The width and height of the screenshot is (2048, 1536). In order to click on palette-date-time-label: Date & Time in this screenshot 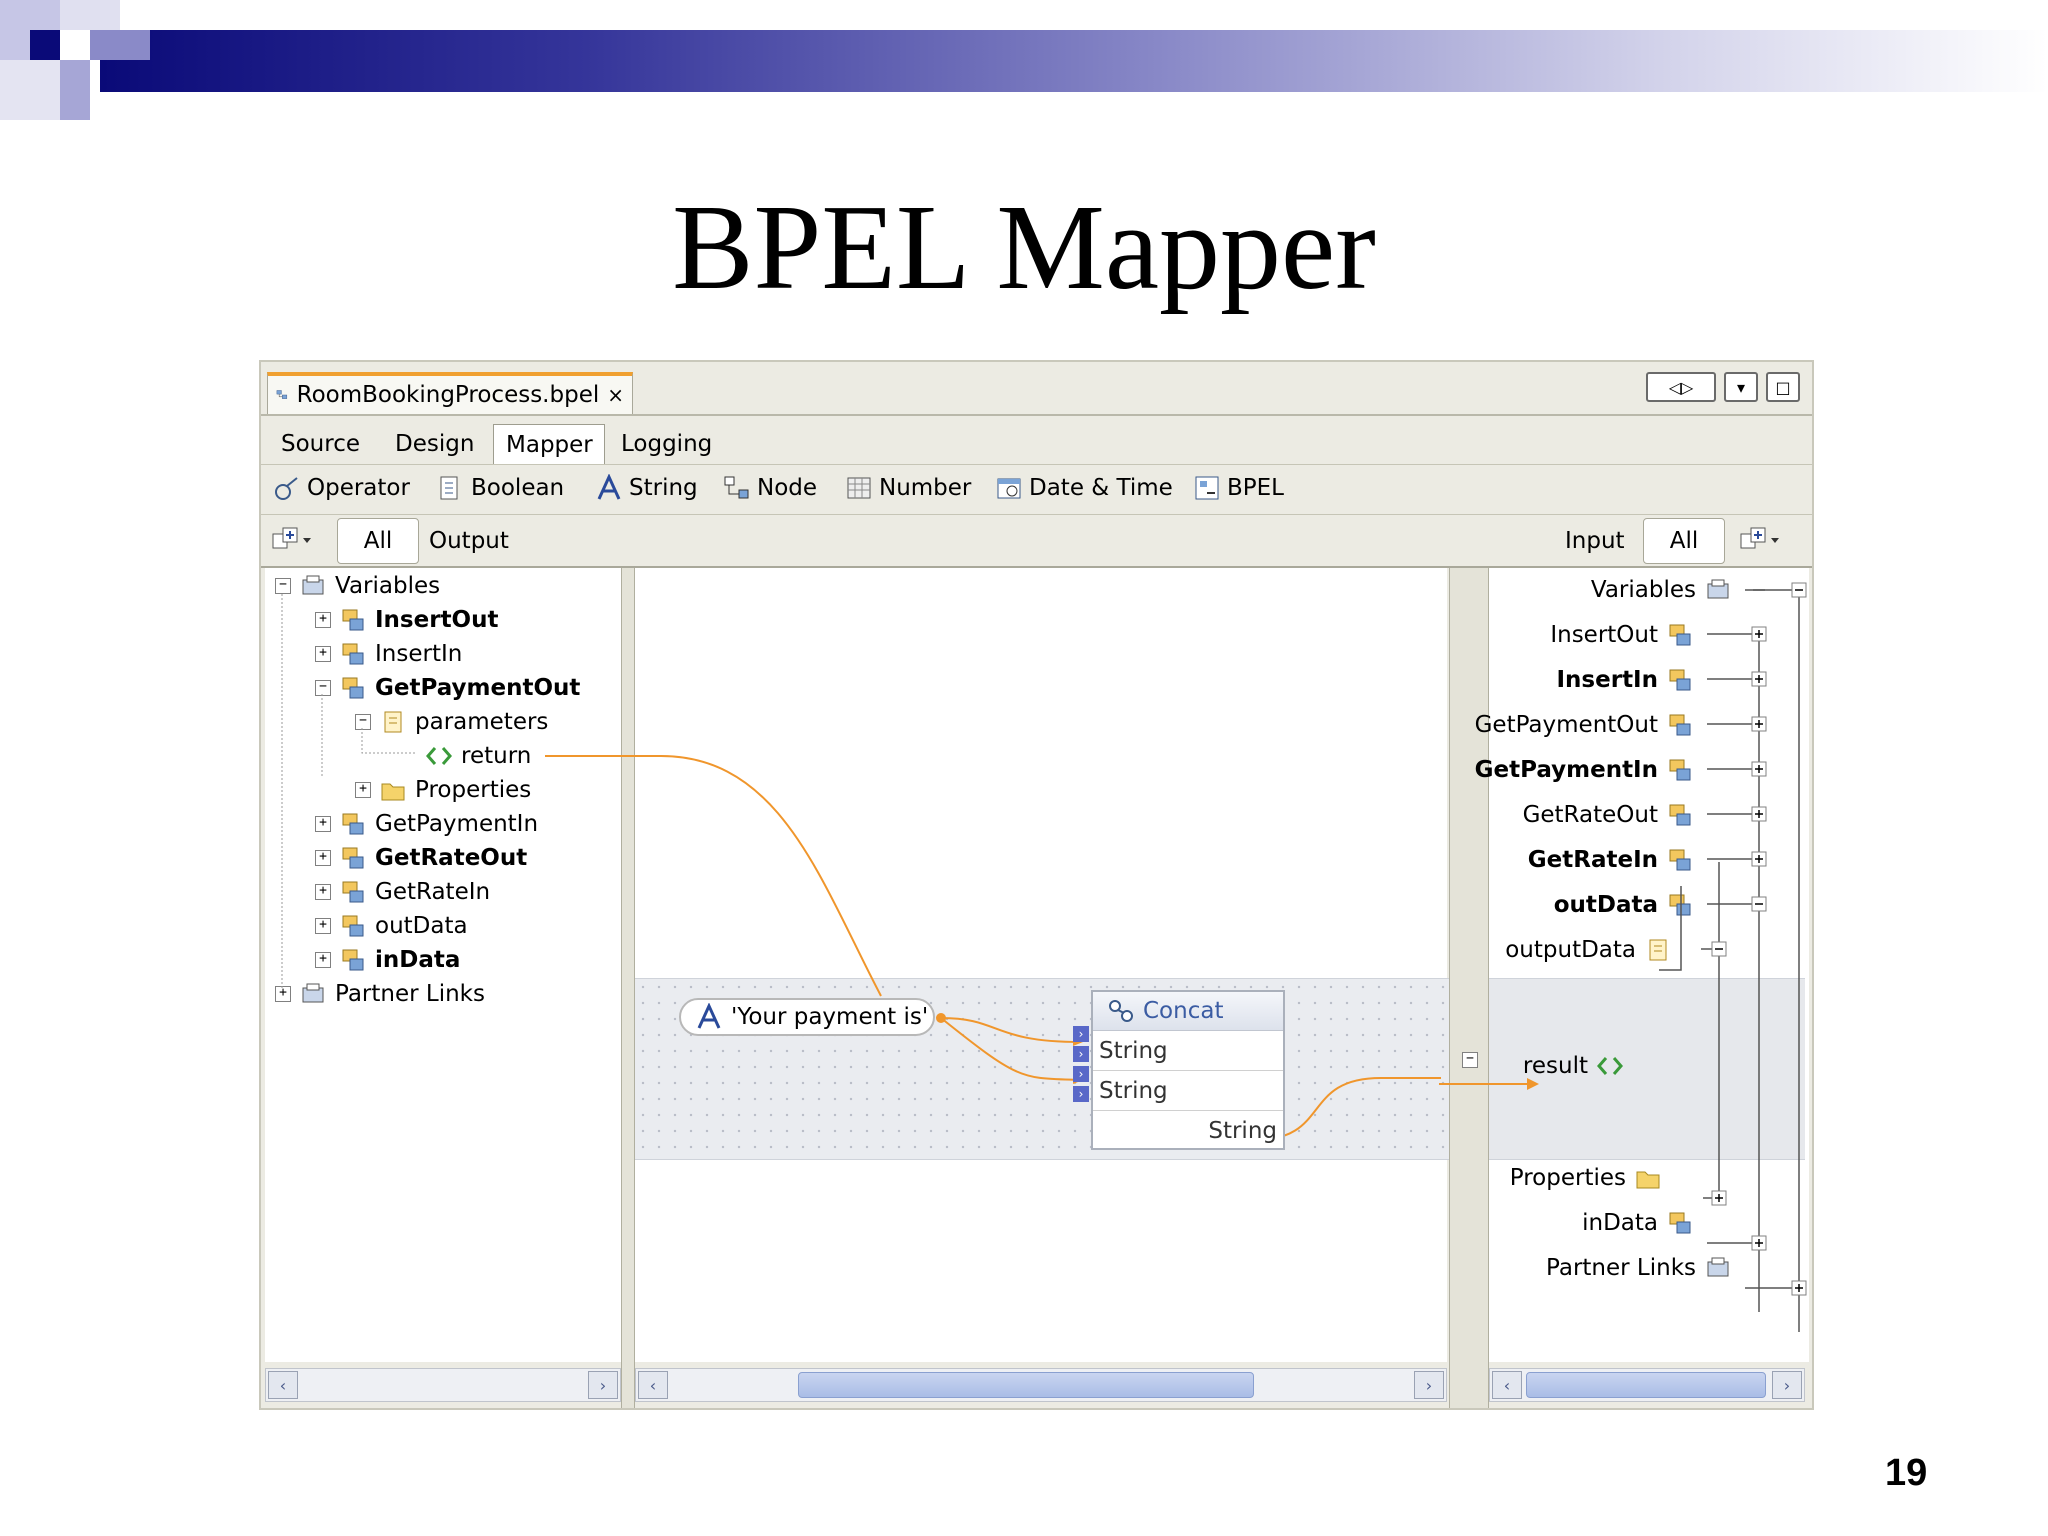, I will do `click(1101, 488)`.